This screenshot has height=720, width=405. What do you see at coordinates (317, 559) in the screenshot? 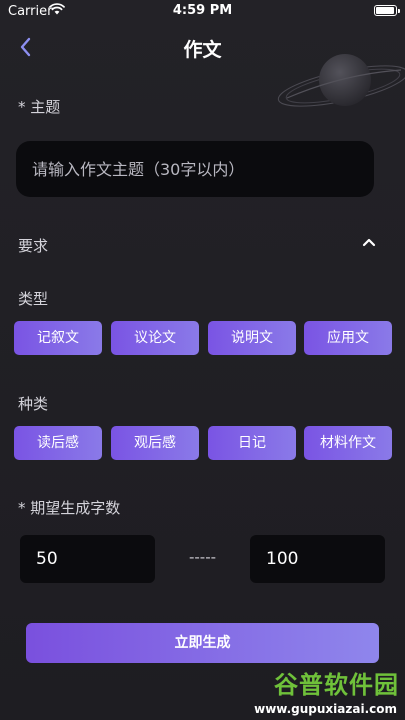
I see `word-count-max-input` at bounding box center [317, 559].